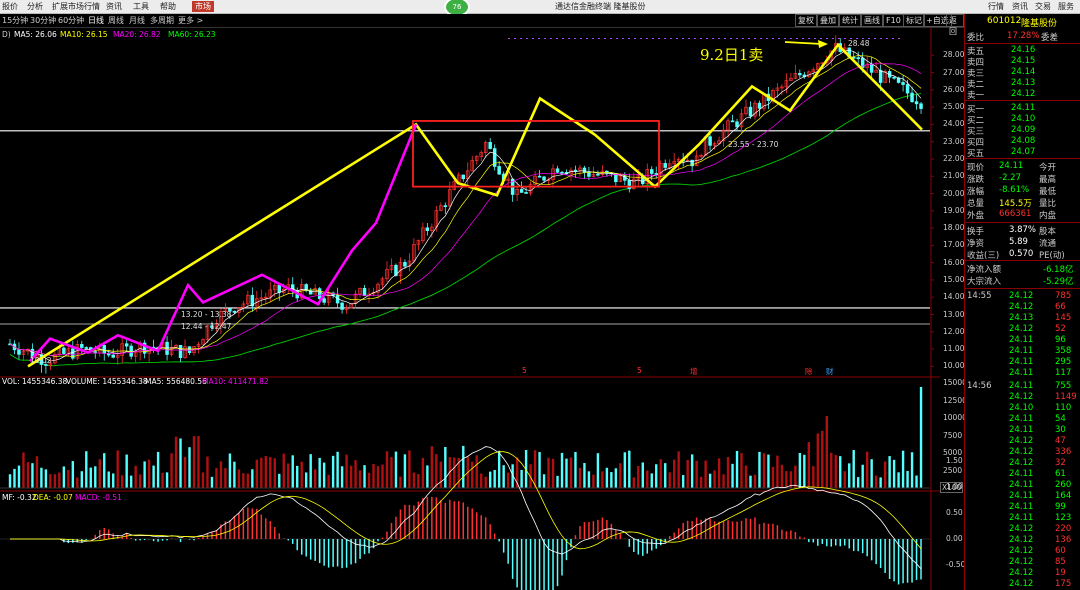 The width and height of the screenshot is (1080, 590). What do you see at coordinates (1022, 351) in the screenshot?
I see `tick-row: 24.11 358` at bounding box center [1022, 351].